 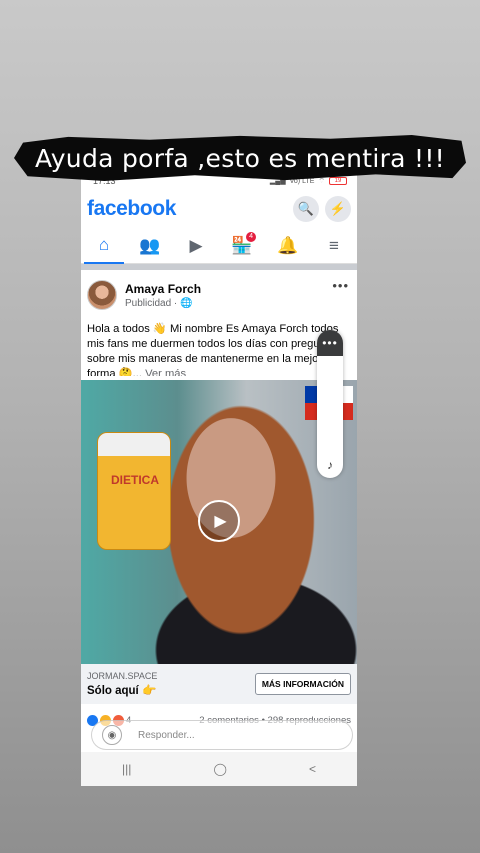 What do you see at coordinates (122, 691) in the screenshot?
I see `ad-title: Sólo aquí 👉` at bounding box center [122, 691].